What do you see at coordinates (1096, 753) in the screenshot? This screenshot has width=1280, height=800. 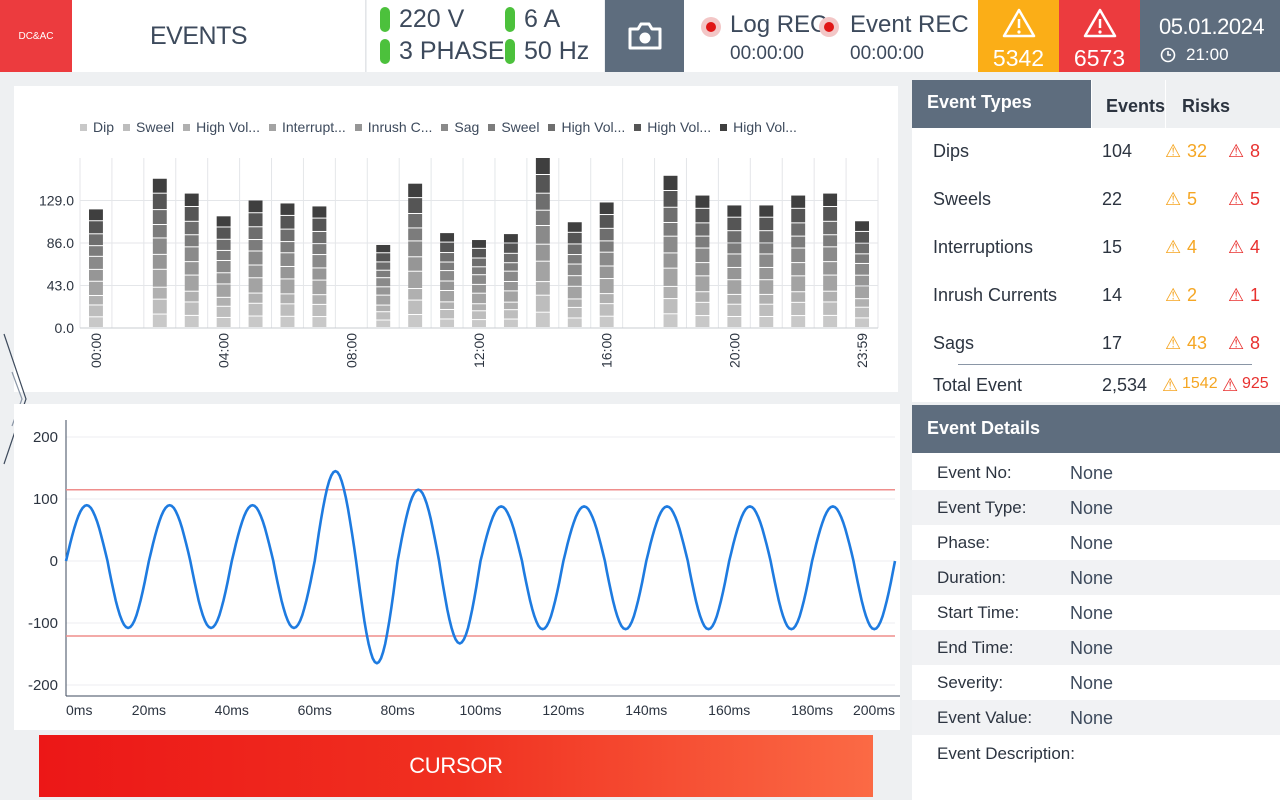 I see `detail-row-event-description: Event Description:` at bounding box center [1096, 753].